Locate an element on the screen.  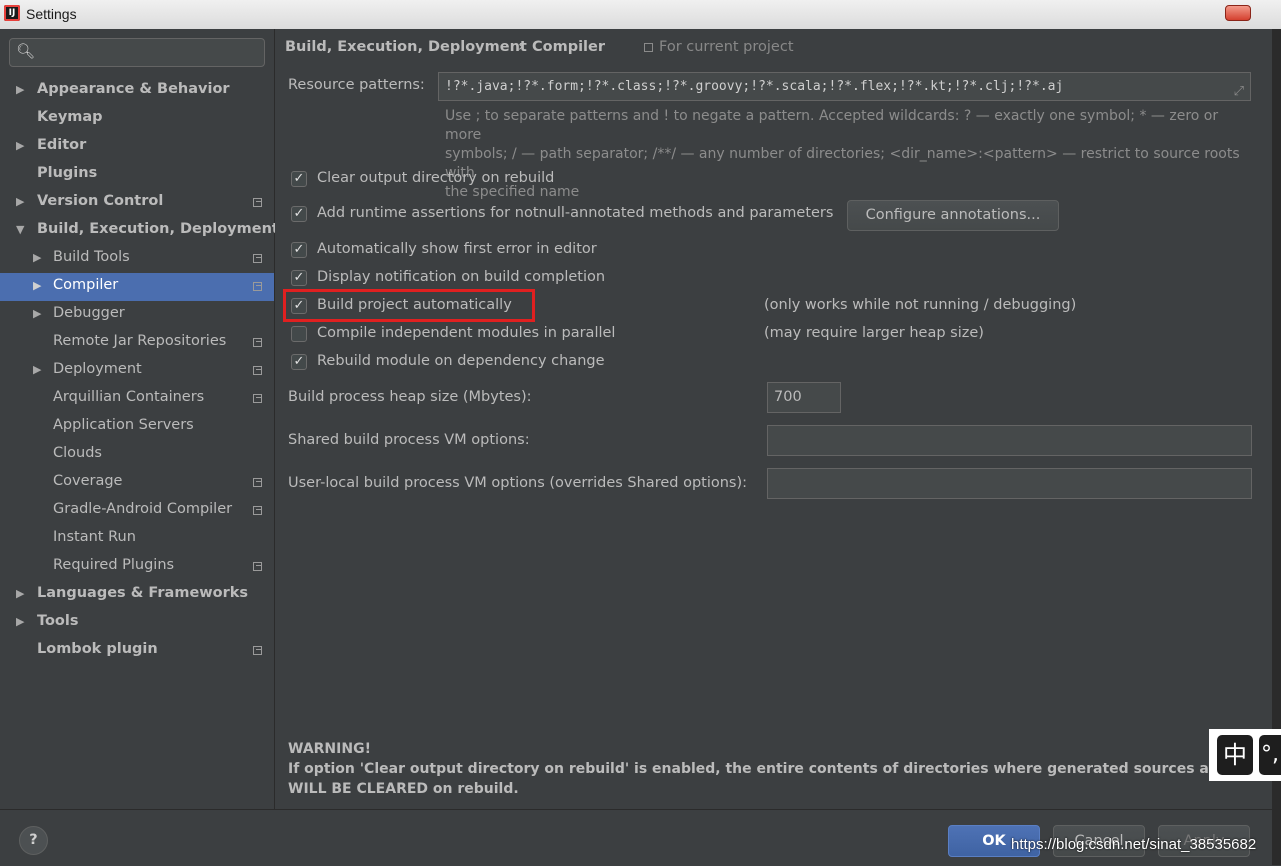
search-input is located at coordinates (150, 53).